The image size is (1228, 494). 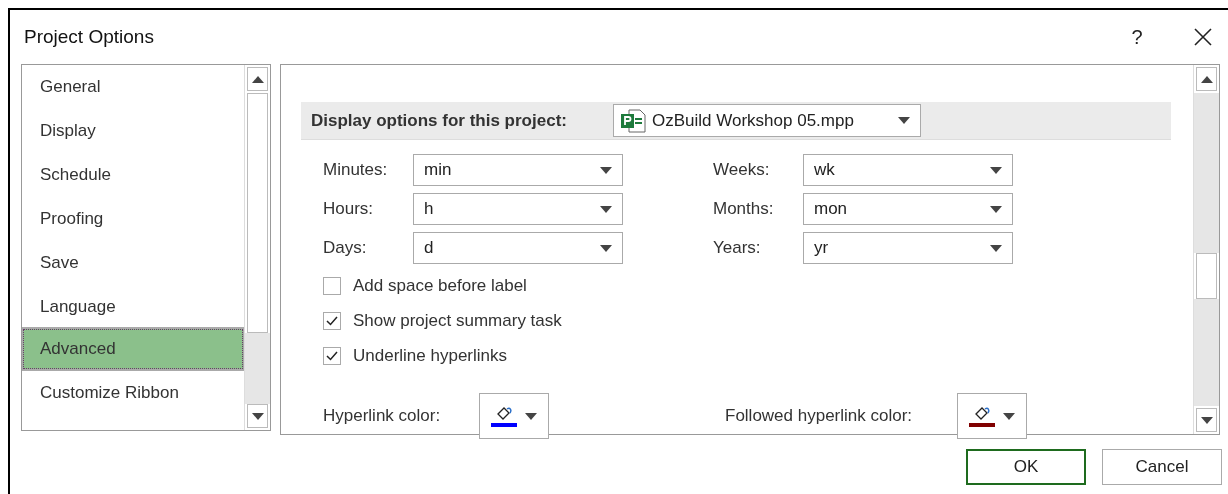 I want to click on field-label: Years:, so click(x=737, y=248).